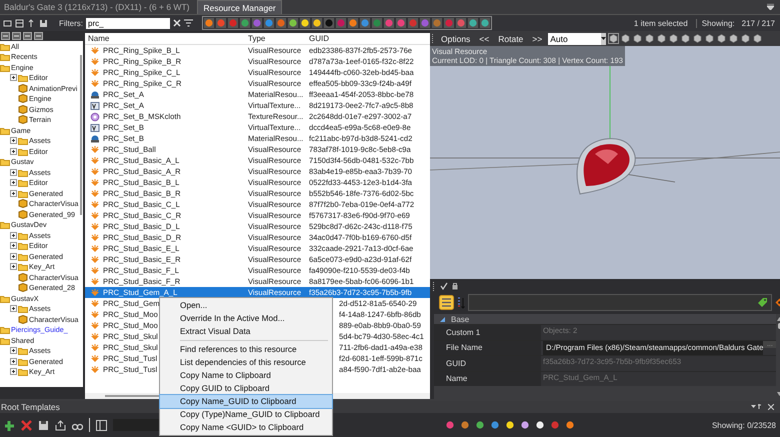 The image size is (780, 437). I want to click on group-header: Base, so click(460, 319).